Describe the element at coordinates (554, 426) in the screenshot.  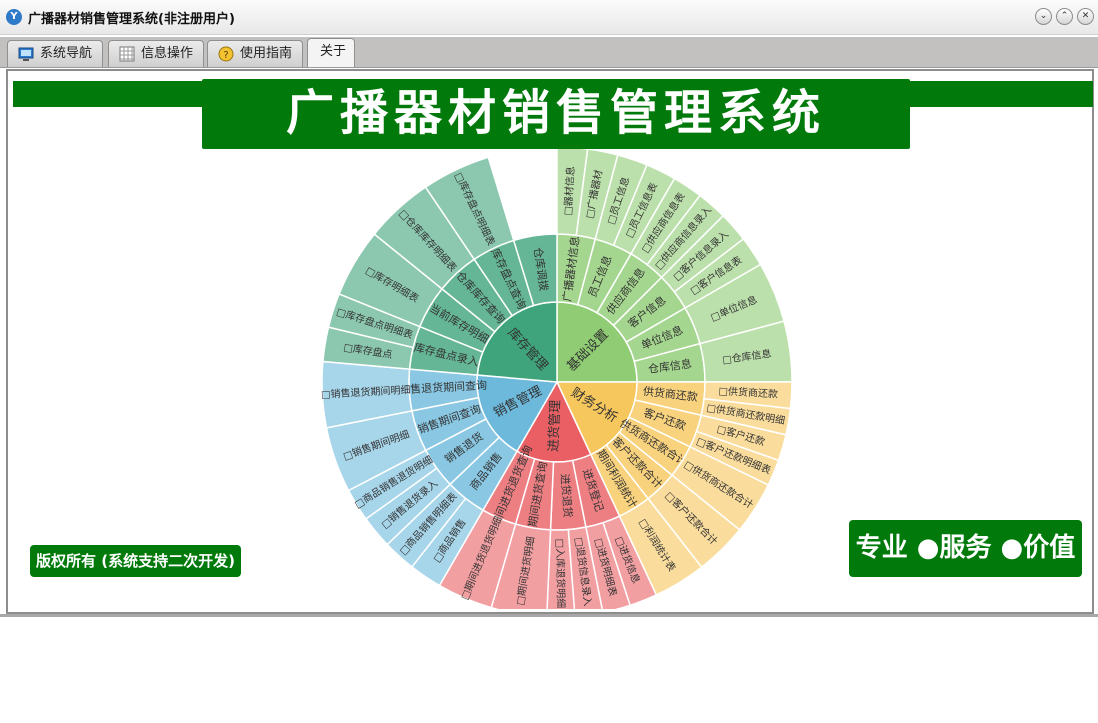
I see `sector-name: 进货管理` at that location.